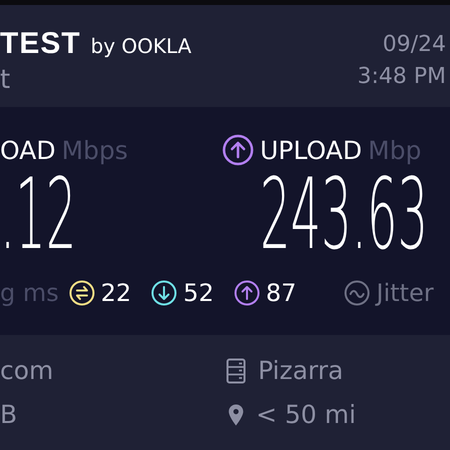 Image resolution: width=450 pixels, height=450 pixels. I want to click on provider-name: com, so click(27, 371).